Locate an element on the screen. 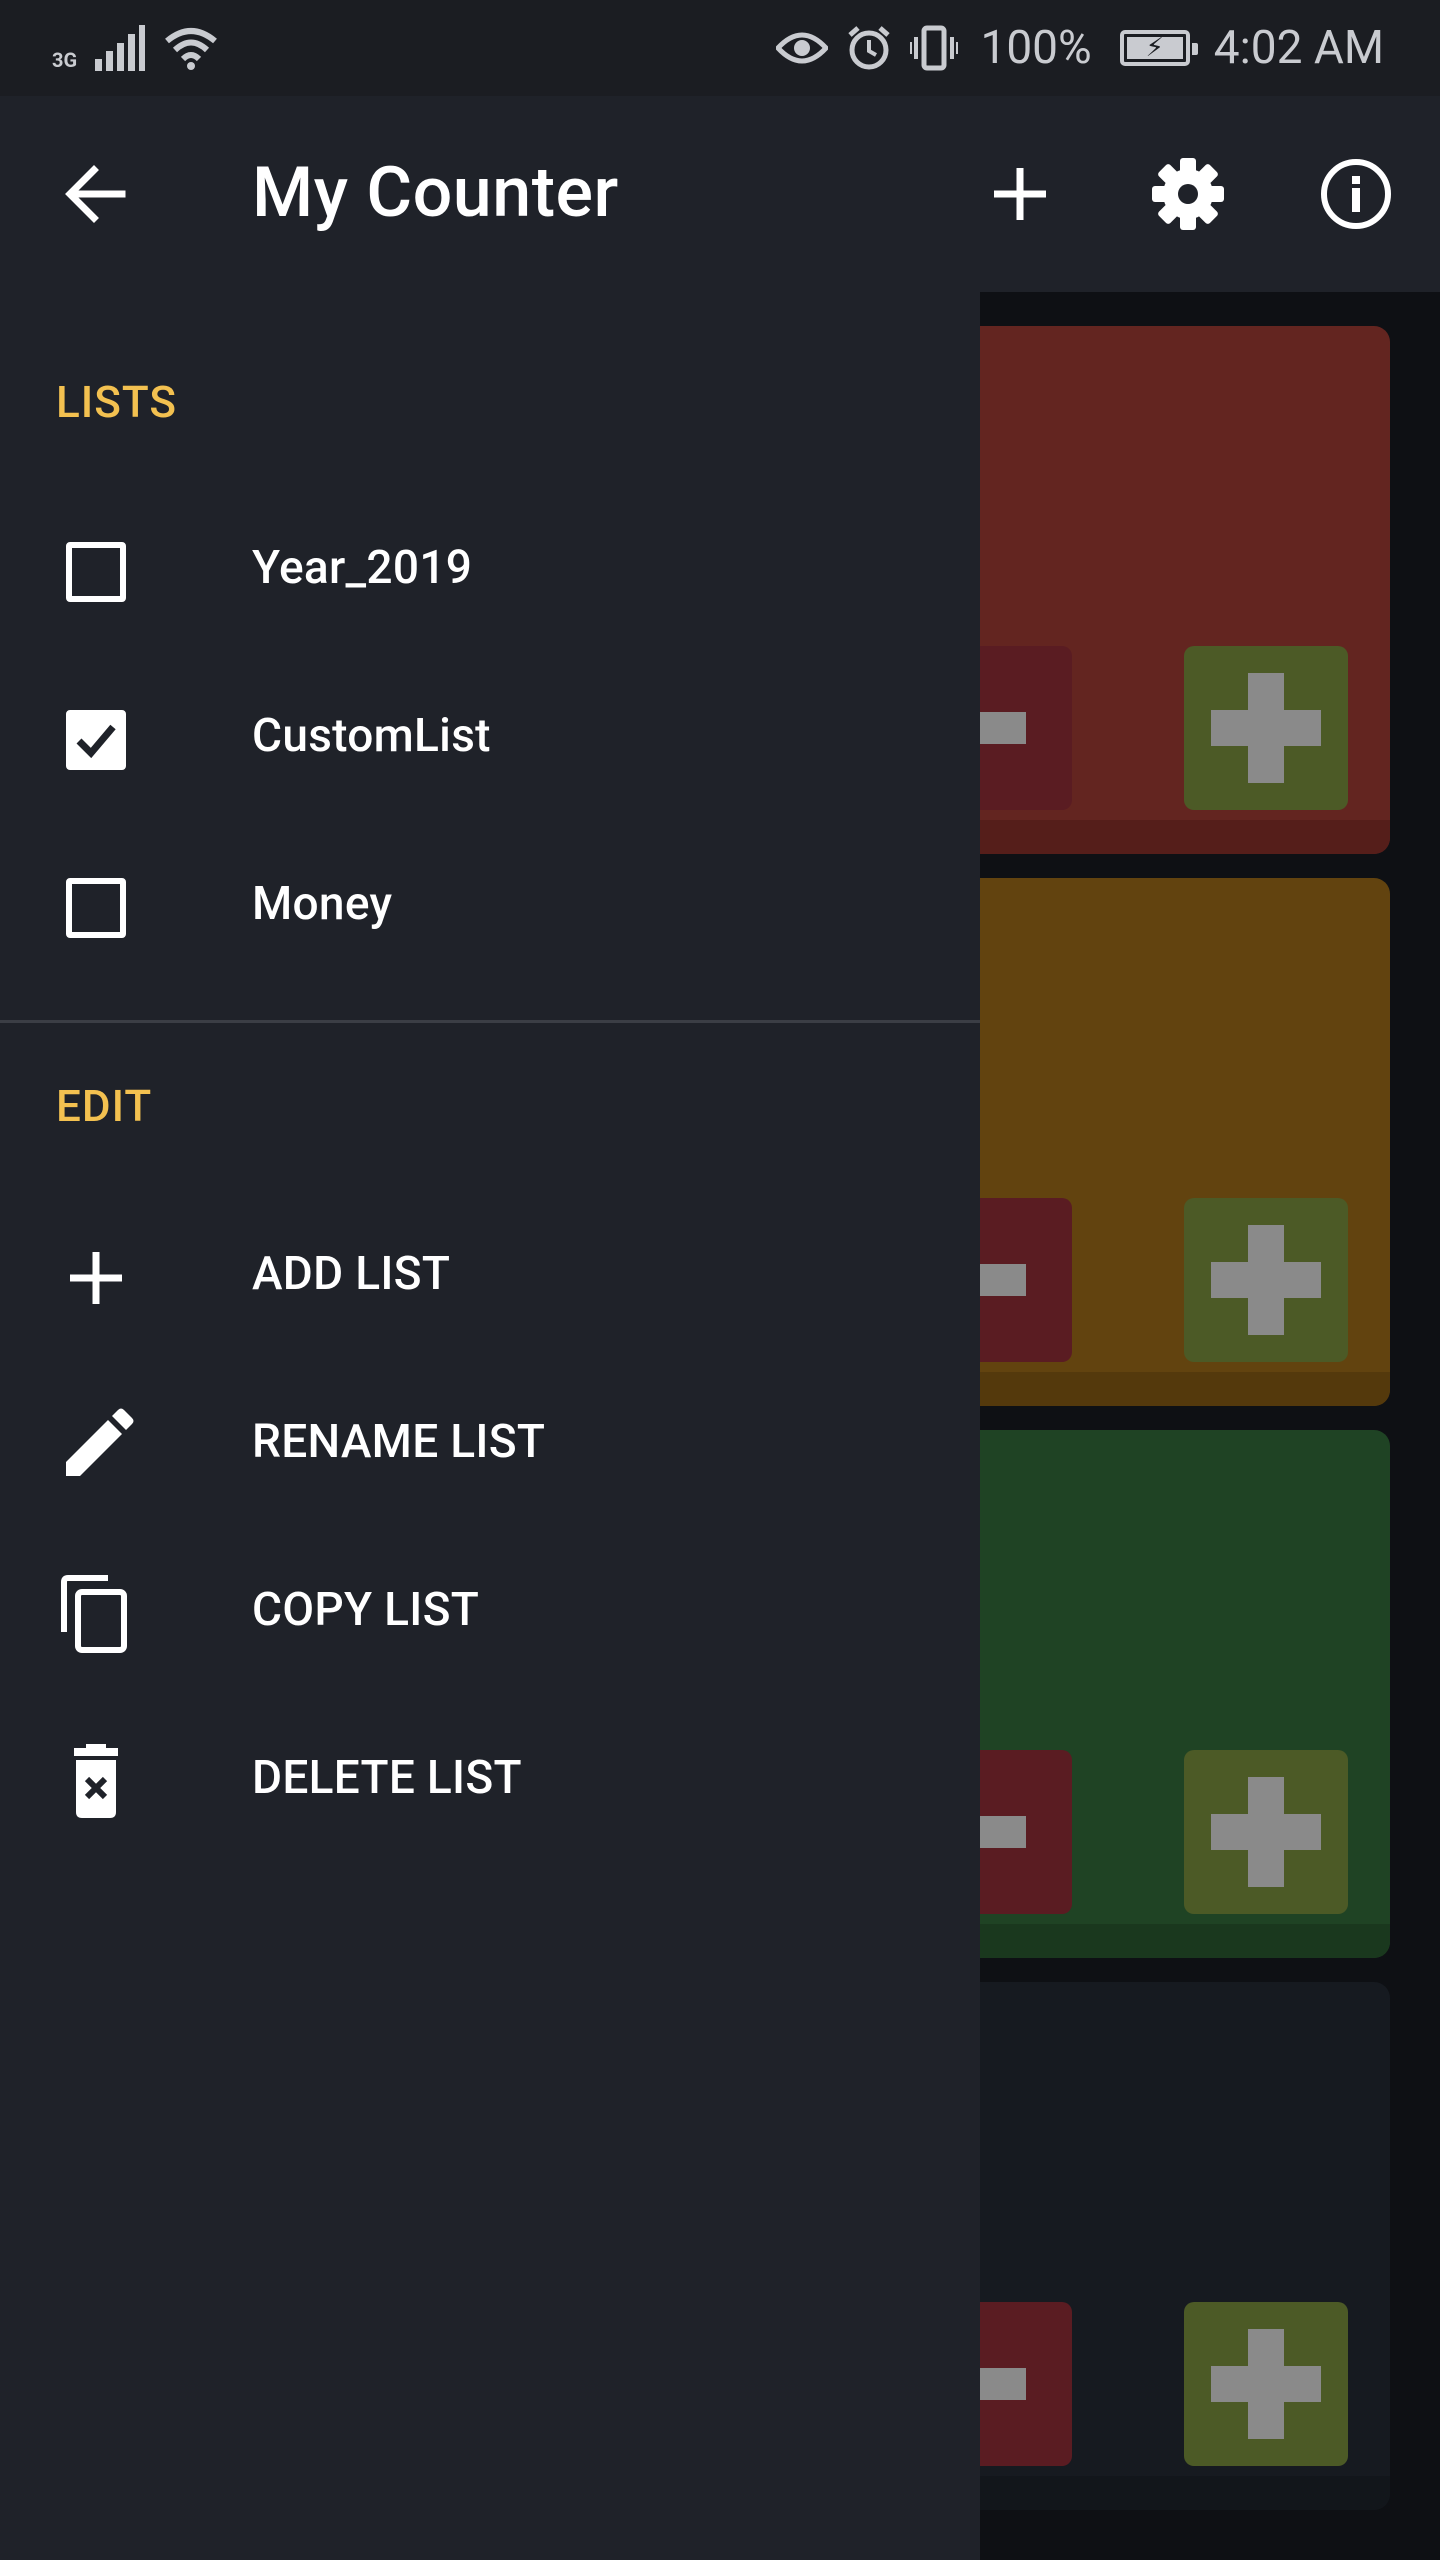 Image resolution: width=1440 pixels, height=2560 pixels. clock: 4:02 AM is located at coordinates (1298, 48).